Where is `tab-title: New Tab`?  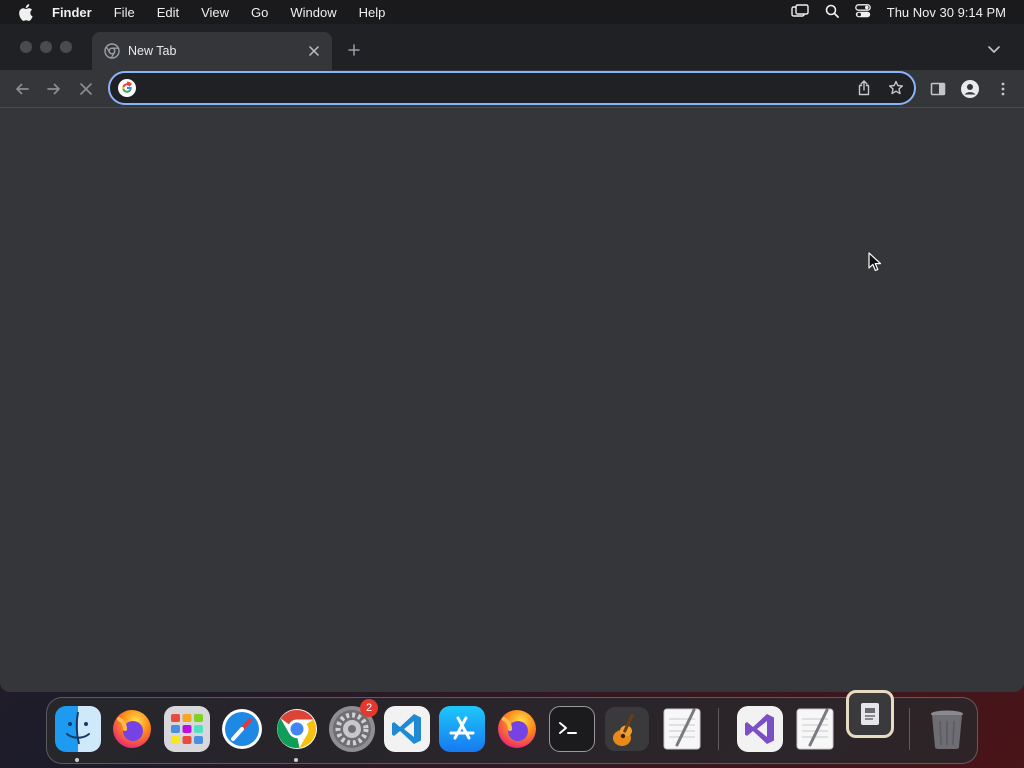 tab-title: New Tab is located at coordinates (152, 51).